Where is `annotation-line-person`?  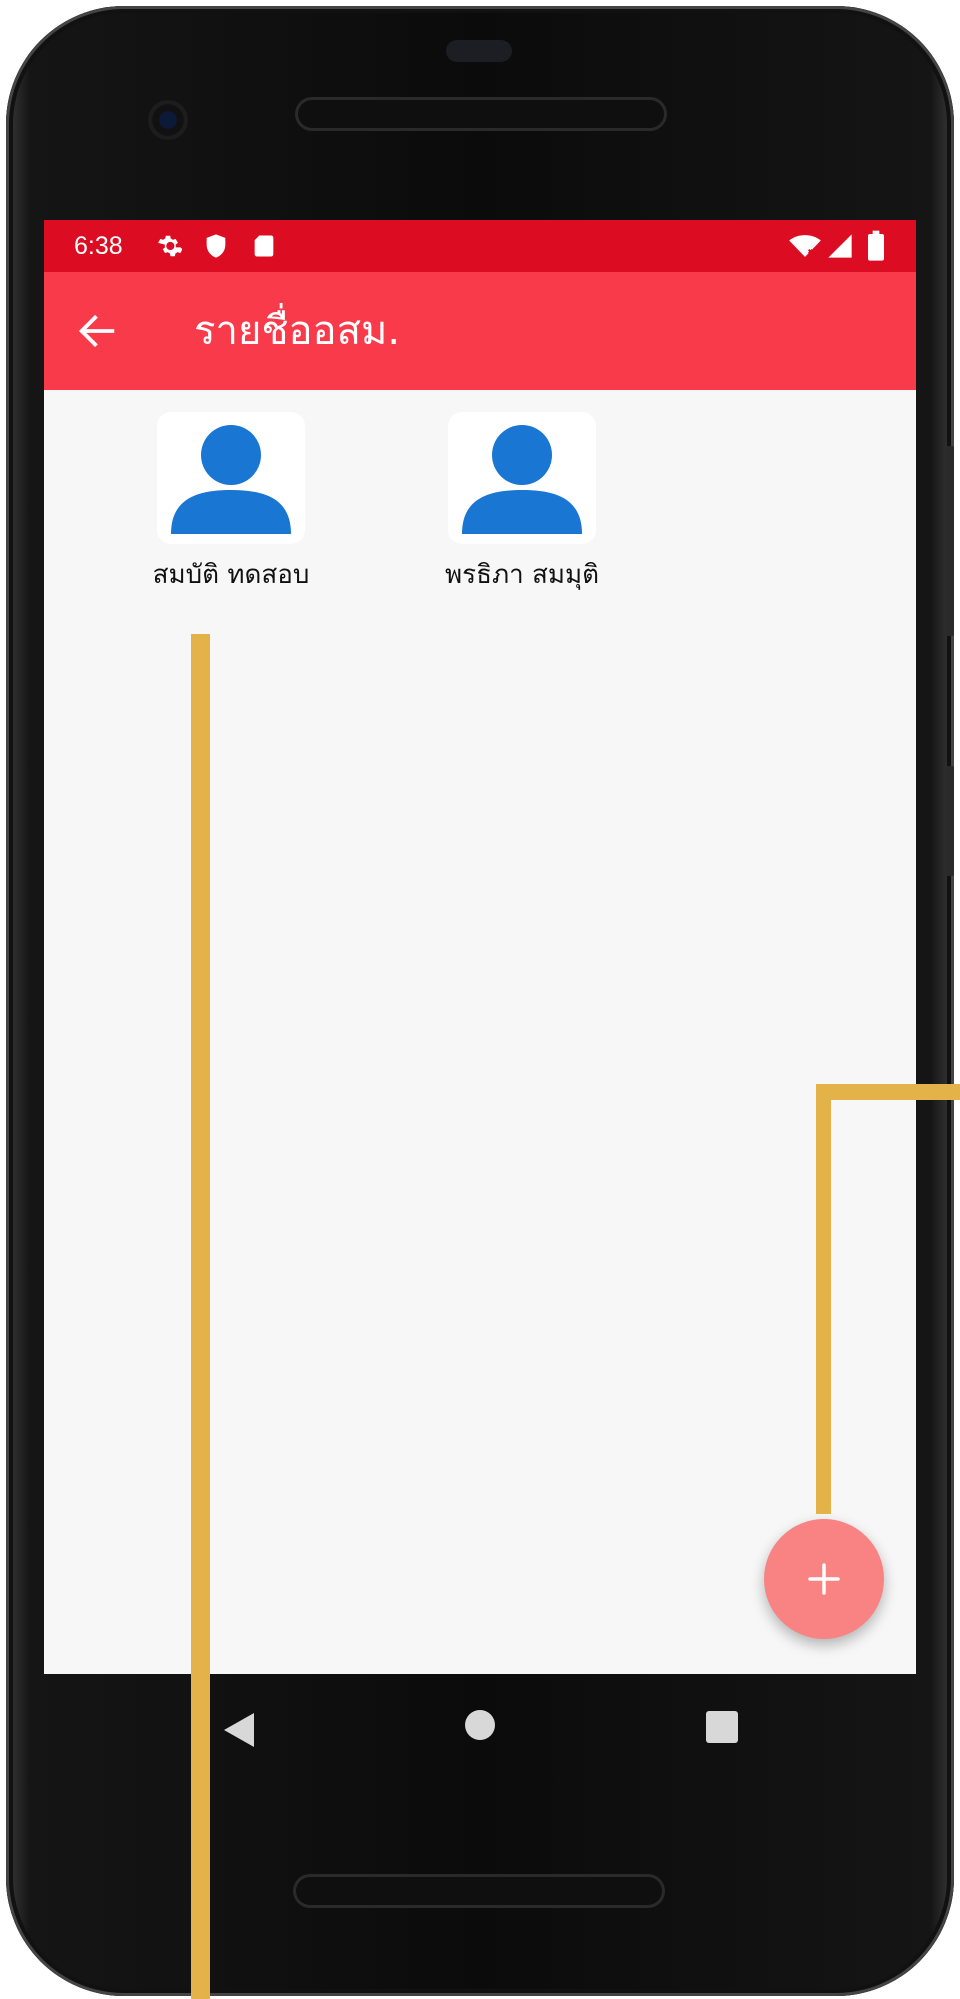 annotation-line-person is located at coordinates (200, 1316).